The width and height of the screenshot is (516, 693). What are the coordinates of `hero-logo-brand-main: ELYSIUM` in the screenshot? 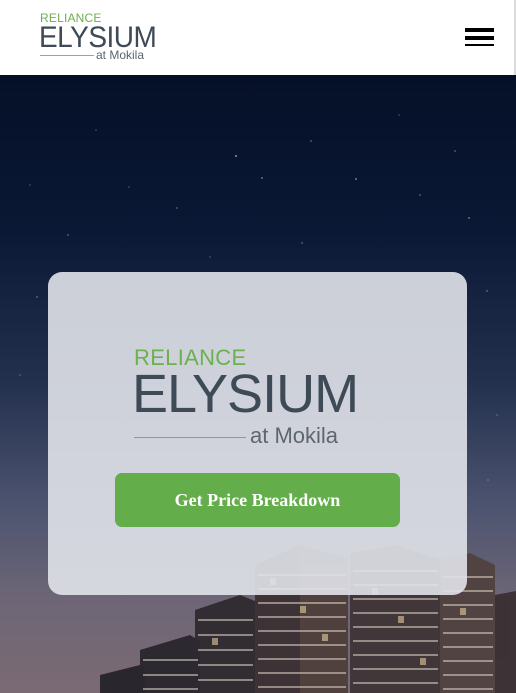 It's located at (245, 394).